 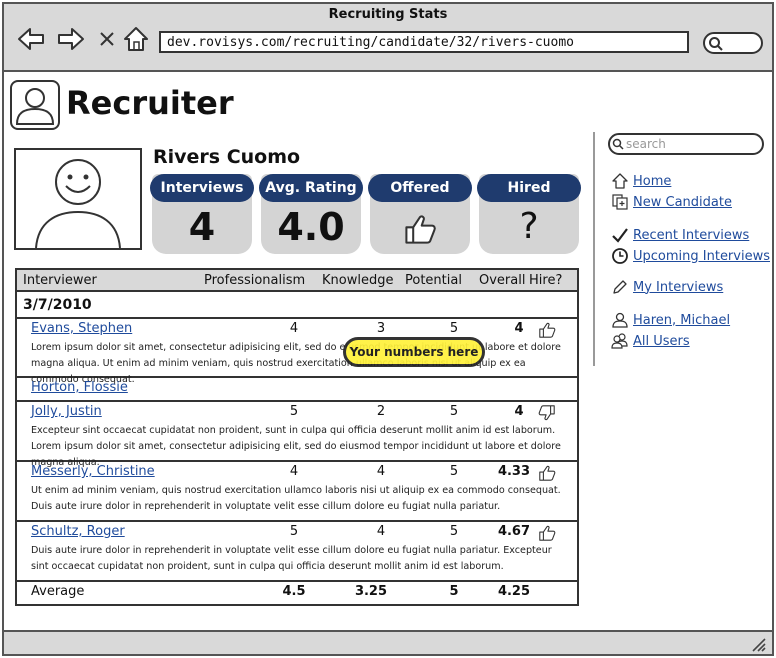 I want to click on sidebar-item-upcoming-interviews: Upcoming Interviews, so click(x=690, y=256).